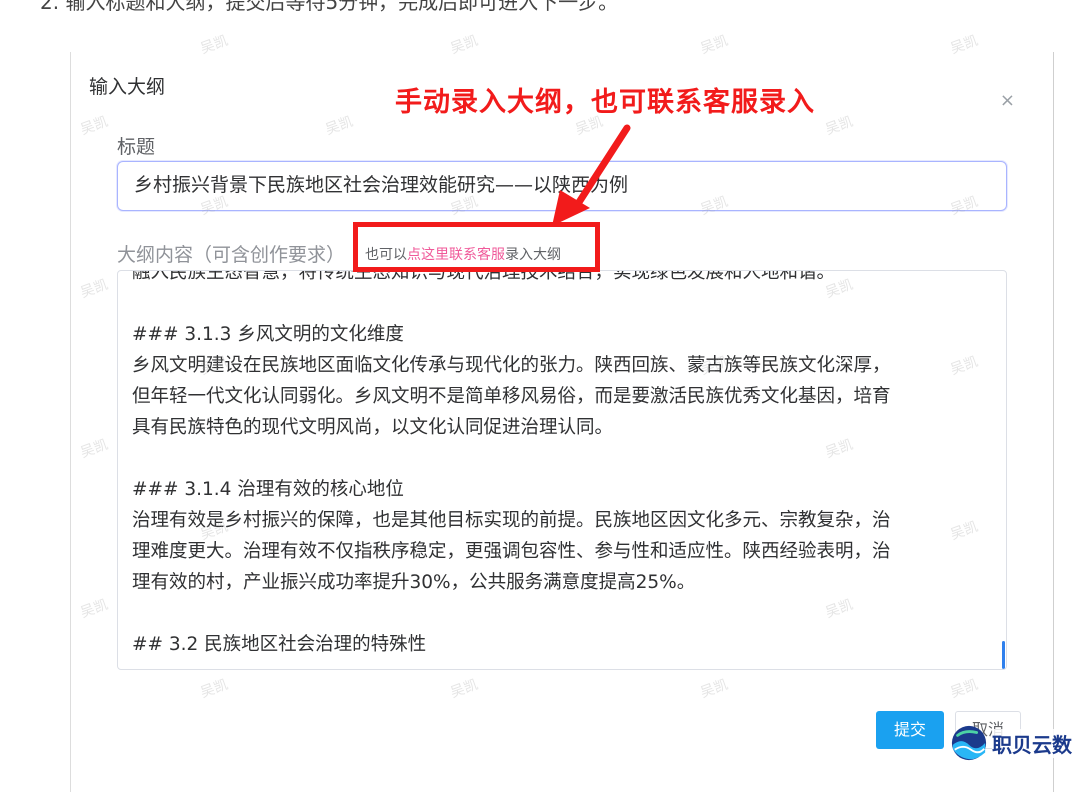 Image resolution: width=1080 pixels, height=792 pixels. Describe the element at coordinates (969, 743) in the screenshot. I see `wave-globe-logo-icon` at that location.